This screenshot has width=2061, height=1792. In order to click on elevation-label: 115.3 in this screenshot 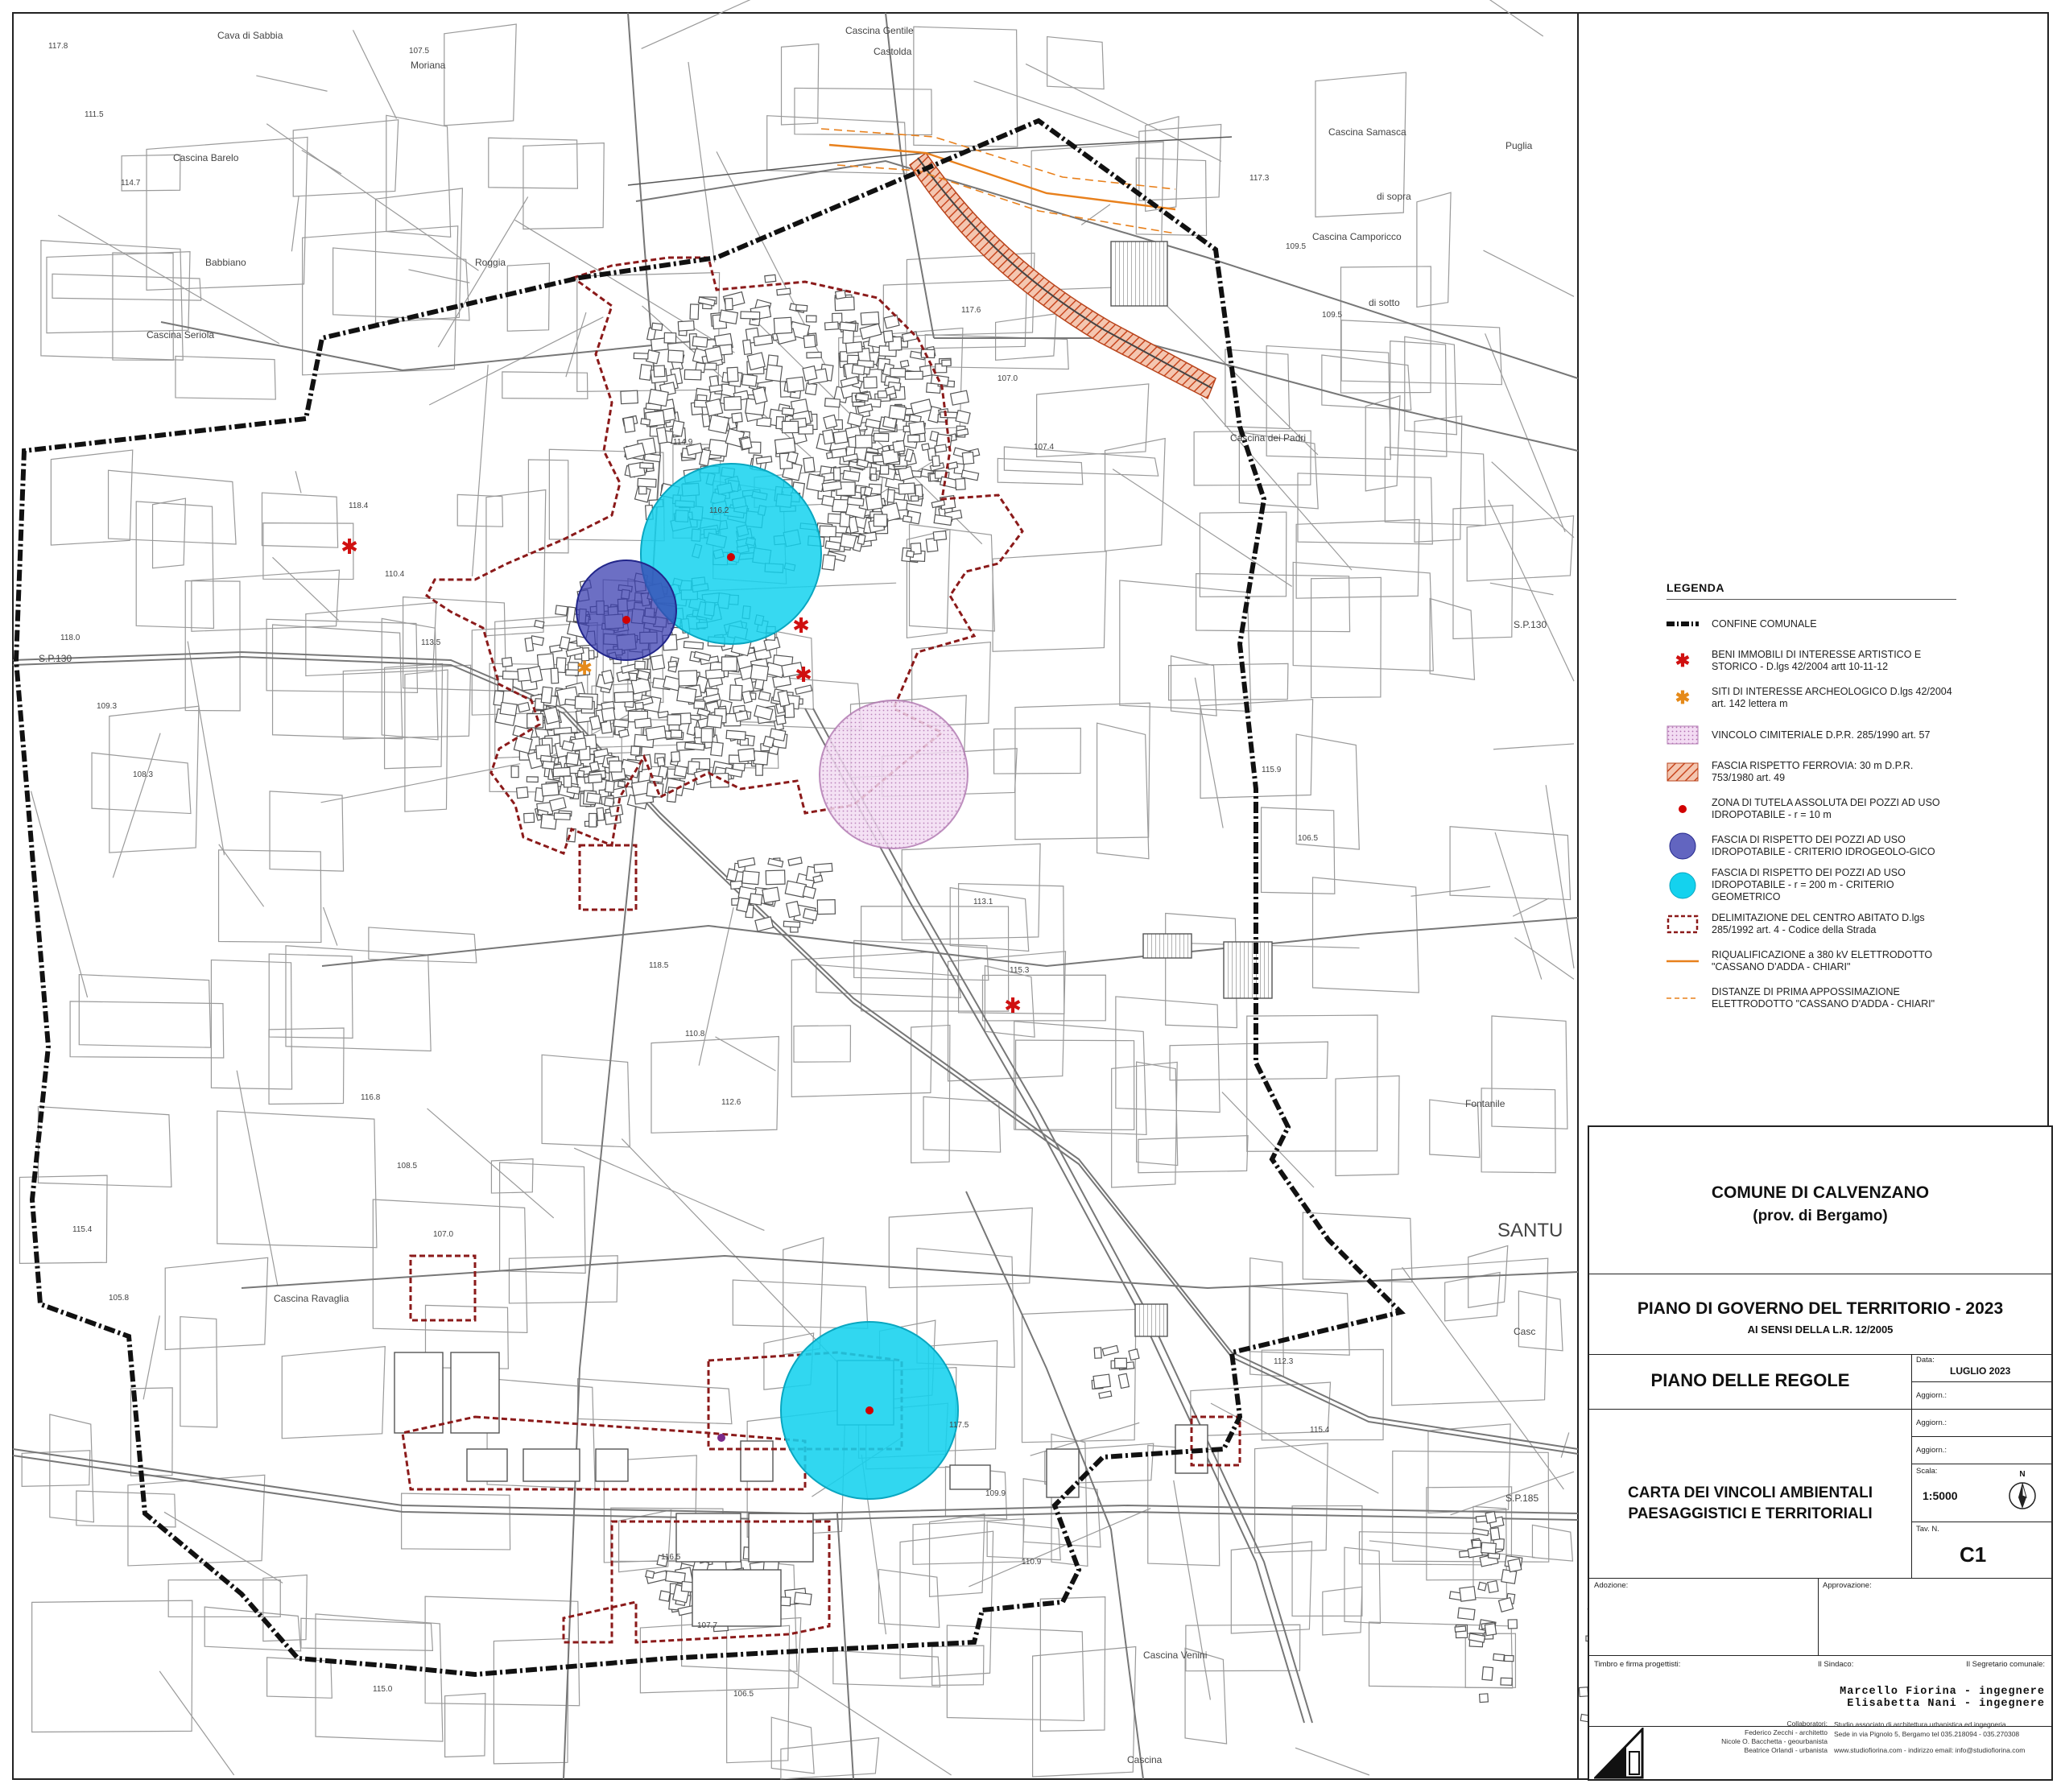, I will do `click(1020, 970)`.